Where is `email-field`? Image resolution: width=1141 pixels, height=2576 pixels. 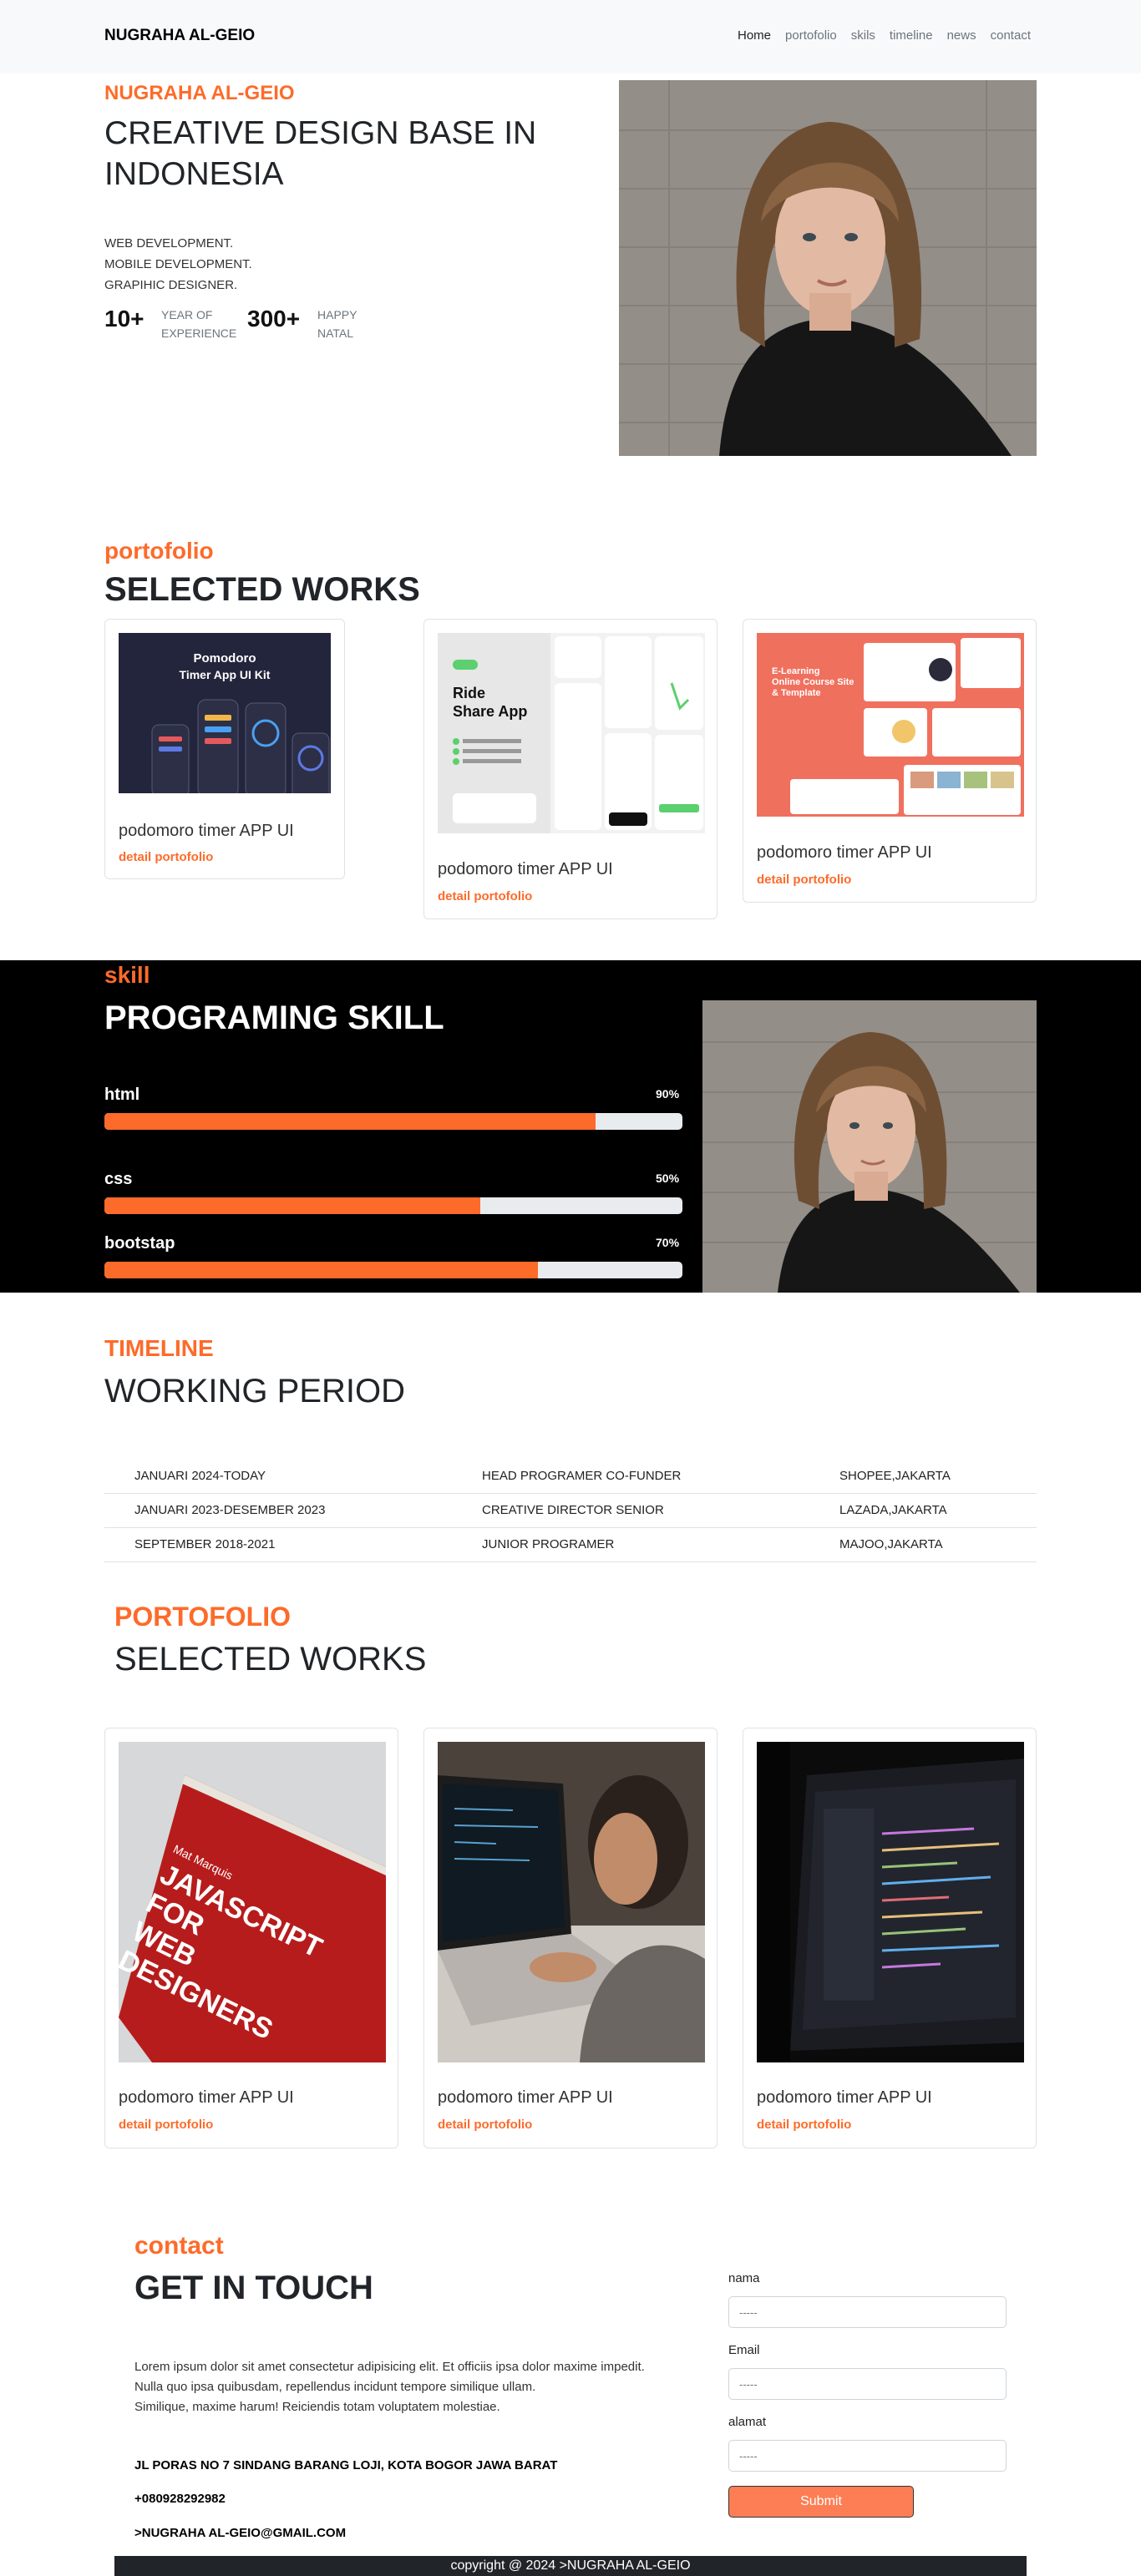
email-field is located at coordinates (867, 2384).